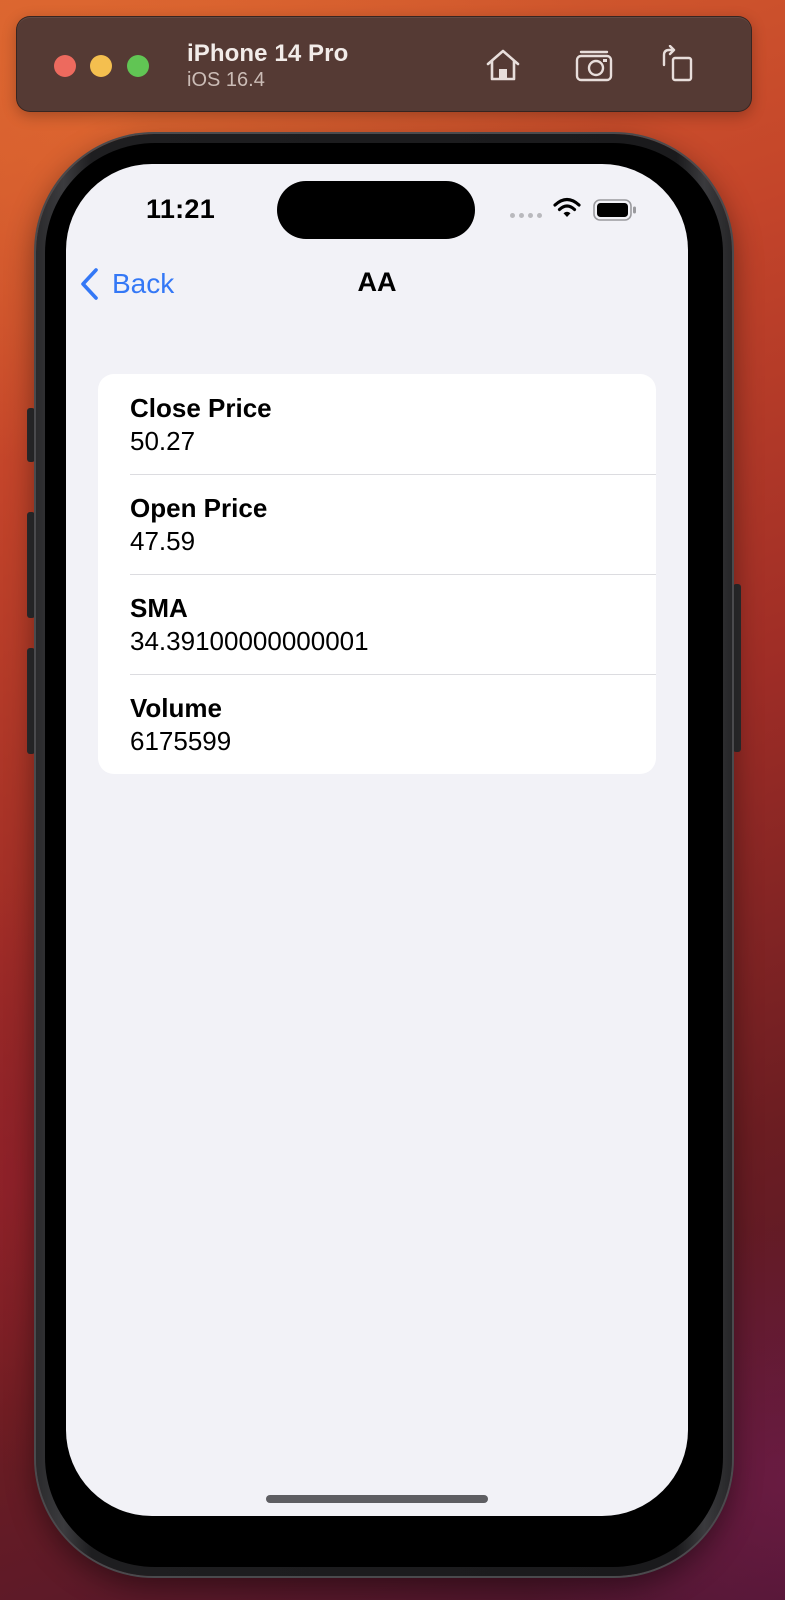 The image size is (785, 1600). I want to click on list-item-volume: Volume 6175599, so click(377, 724).